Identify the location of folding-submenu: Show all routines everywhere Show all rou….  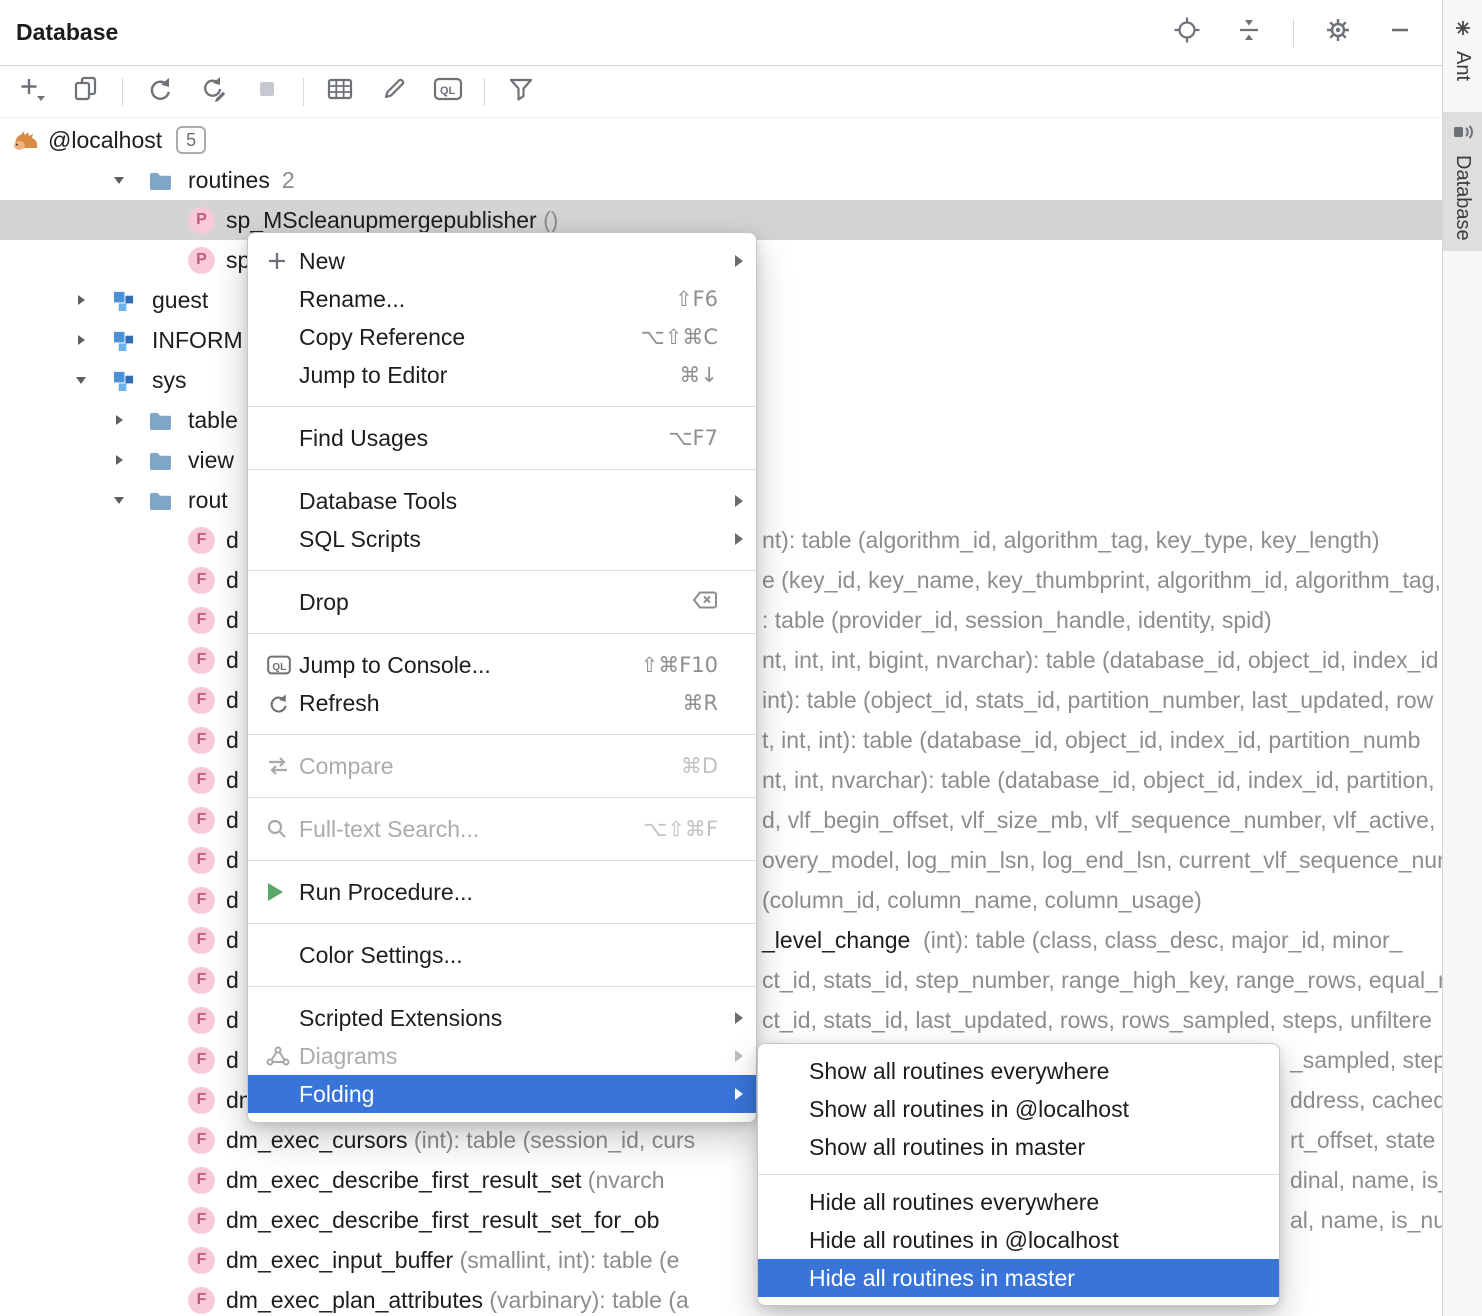
(1018, 1174).